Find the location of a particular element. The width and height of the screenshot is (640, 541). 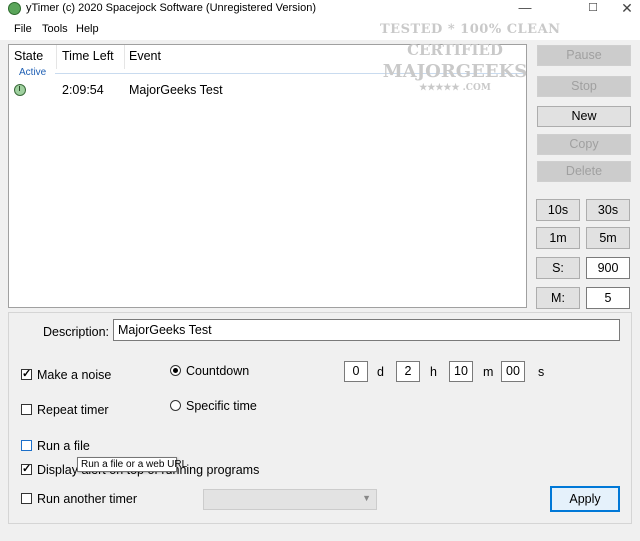

column-header-state: State is located at coordinates (28, 56).